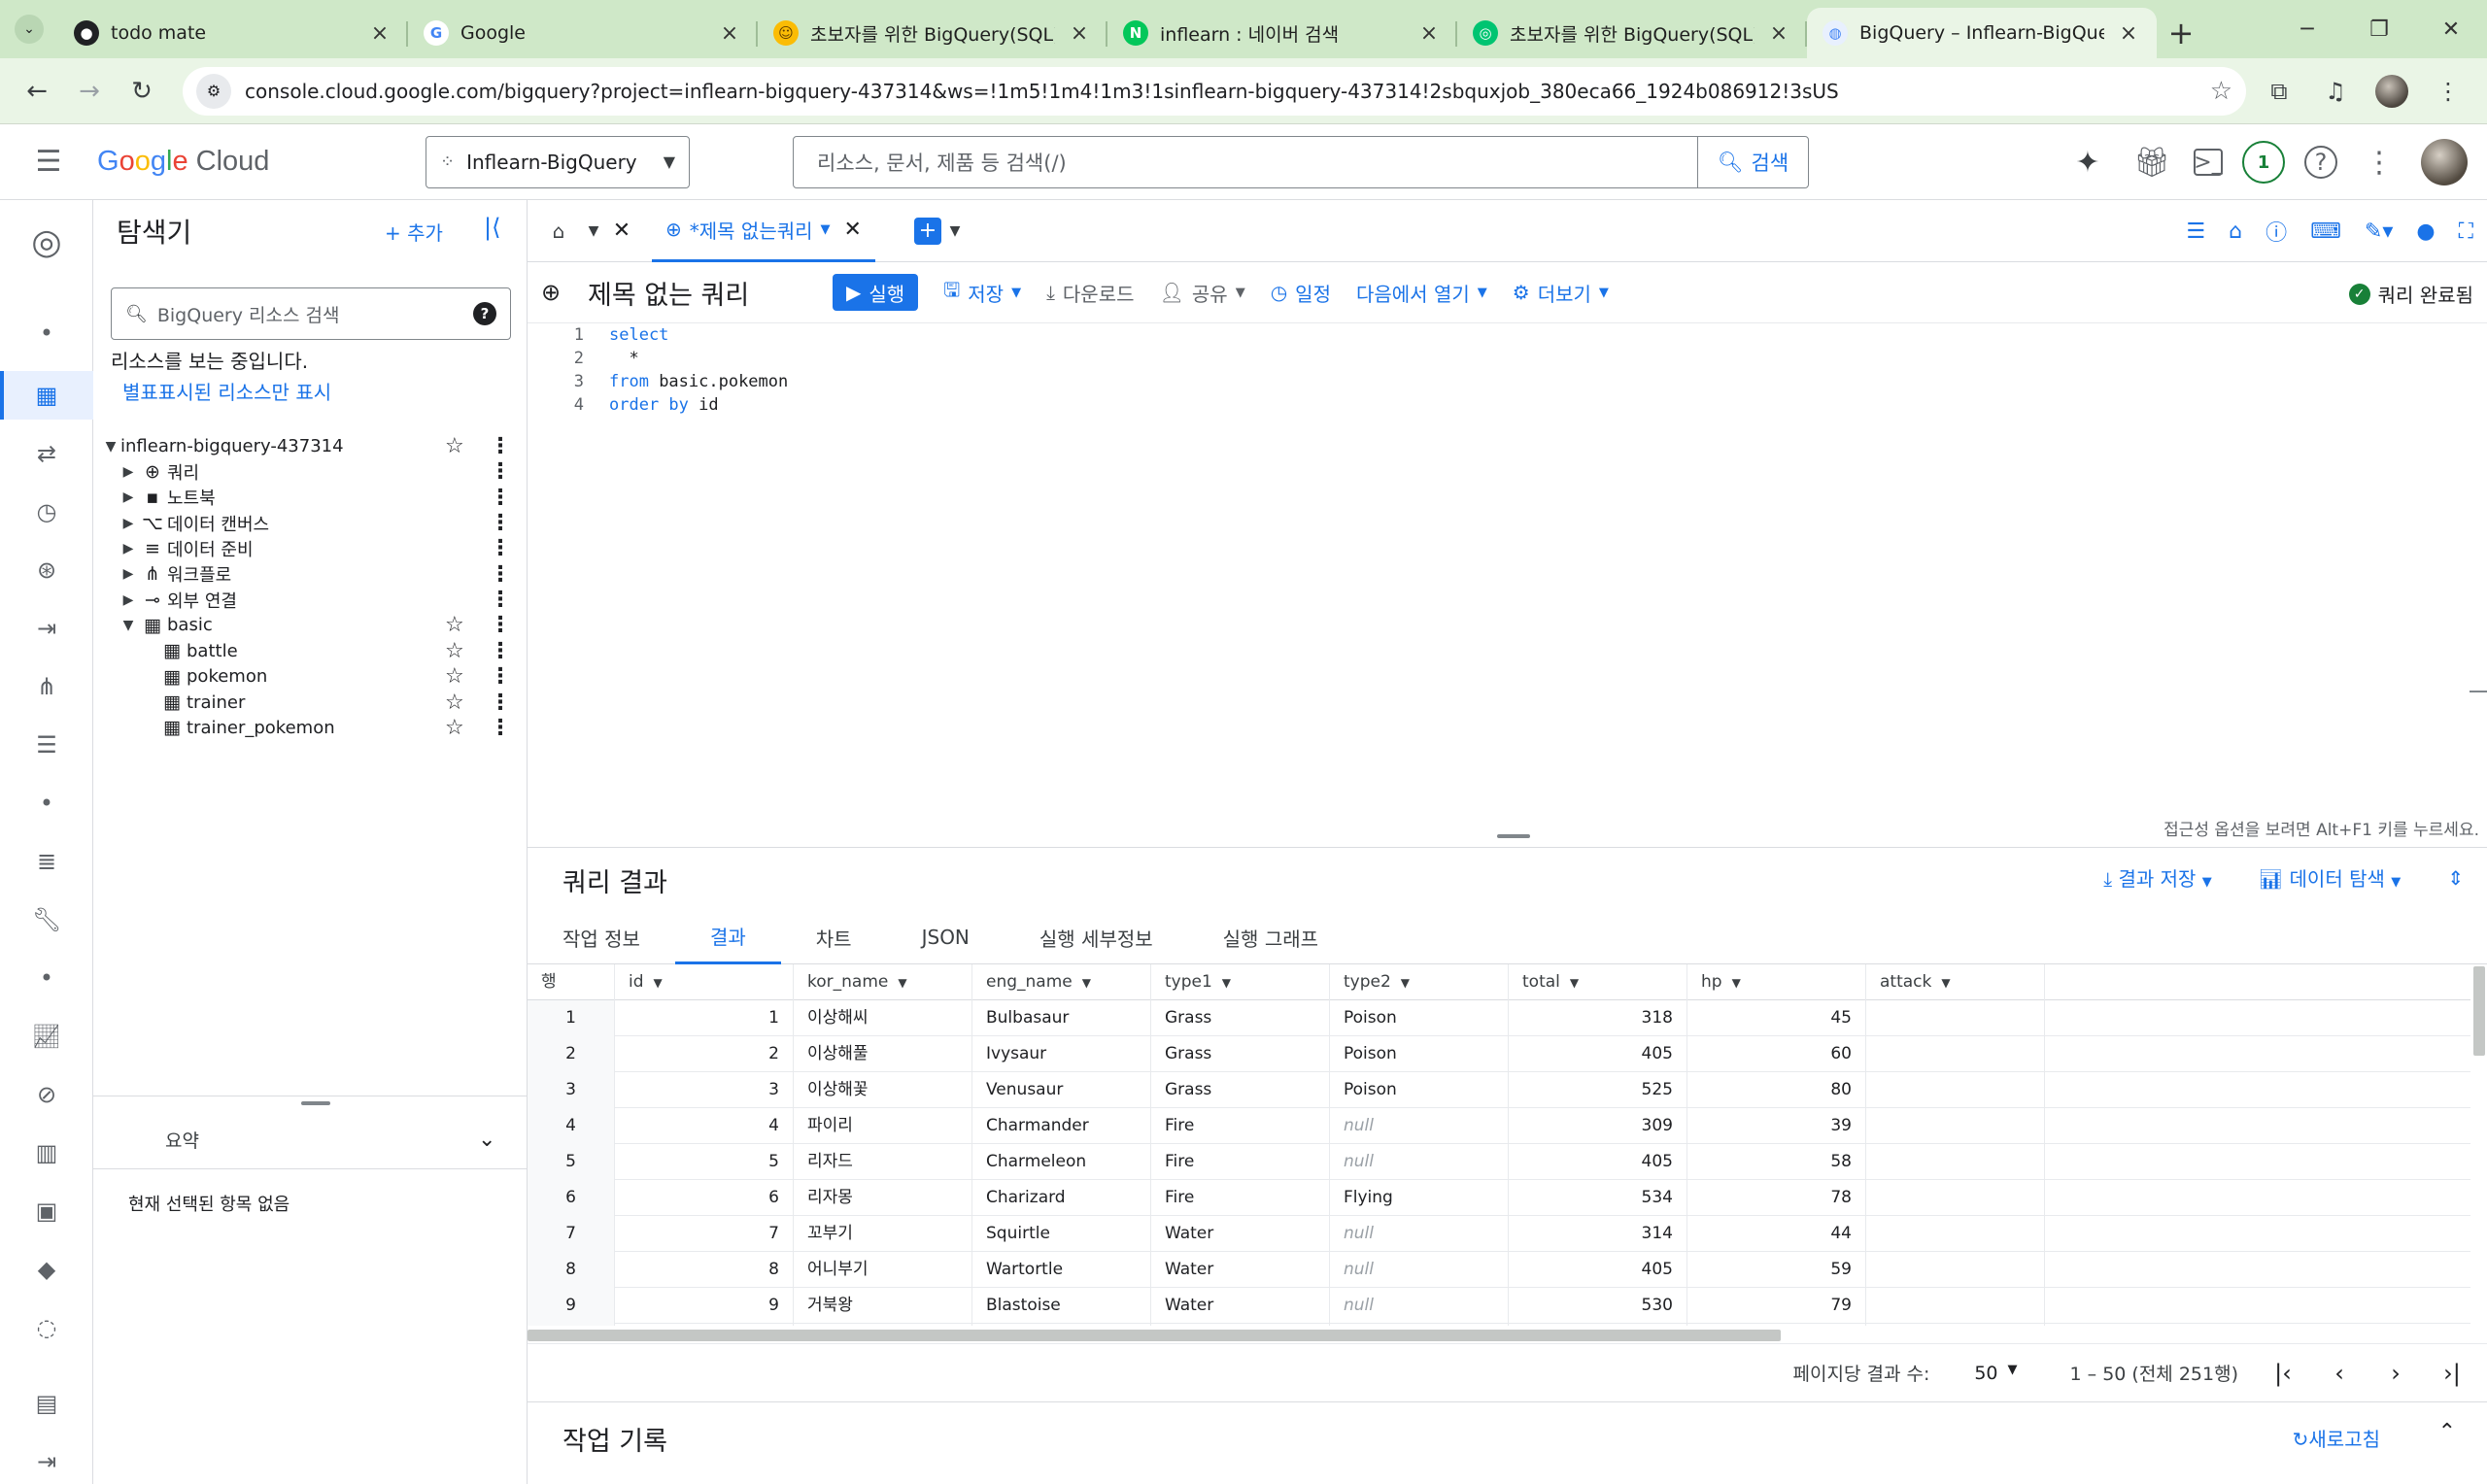 This screenshot has height=1484, width=2487. I want to click on table-cell: Charmeleon, so click(1061, 1162).